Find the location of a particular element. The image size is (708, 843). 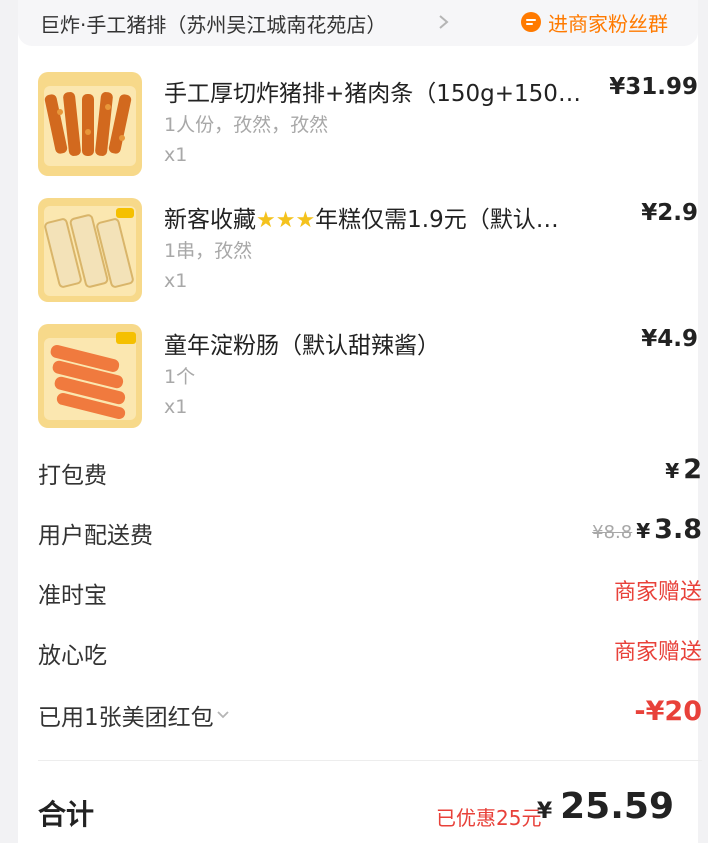

order-item: 童年淀粉肠（默认甜辣酱） ¥4.9 1个 x1 is located at coordinates (368, 378).